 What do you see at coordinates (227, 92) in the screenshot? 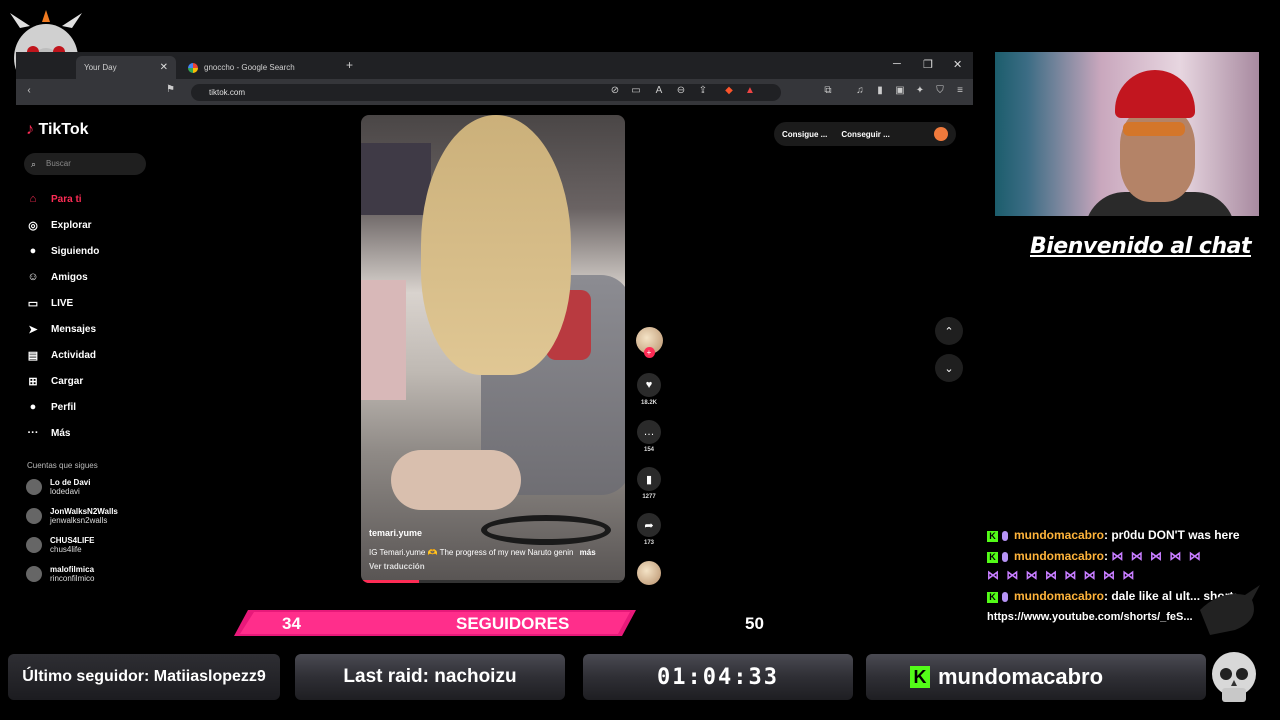
I see `url-text: tiktok.com` at bounding box center [227, 92].